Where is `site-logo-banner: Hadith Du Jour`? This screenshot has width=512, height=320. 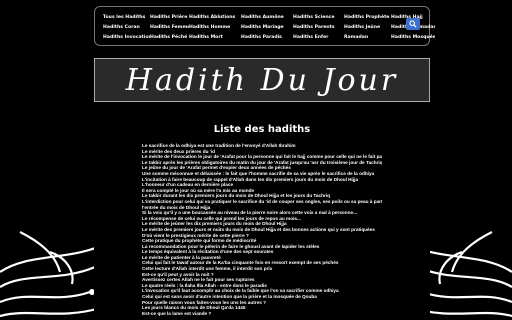 site-logo-banner: Hadith Du Jour is located at coordinates (262, 80).